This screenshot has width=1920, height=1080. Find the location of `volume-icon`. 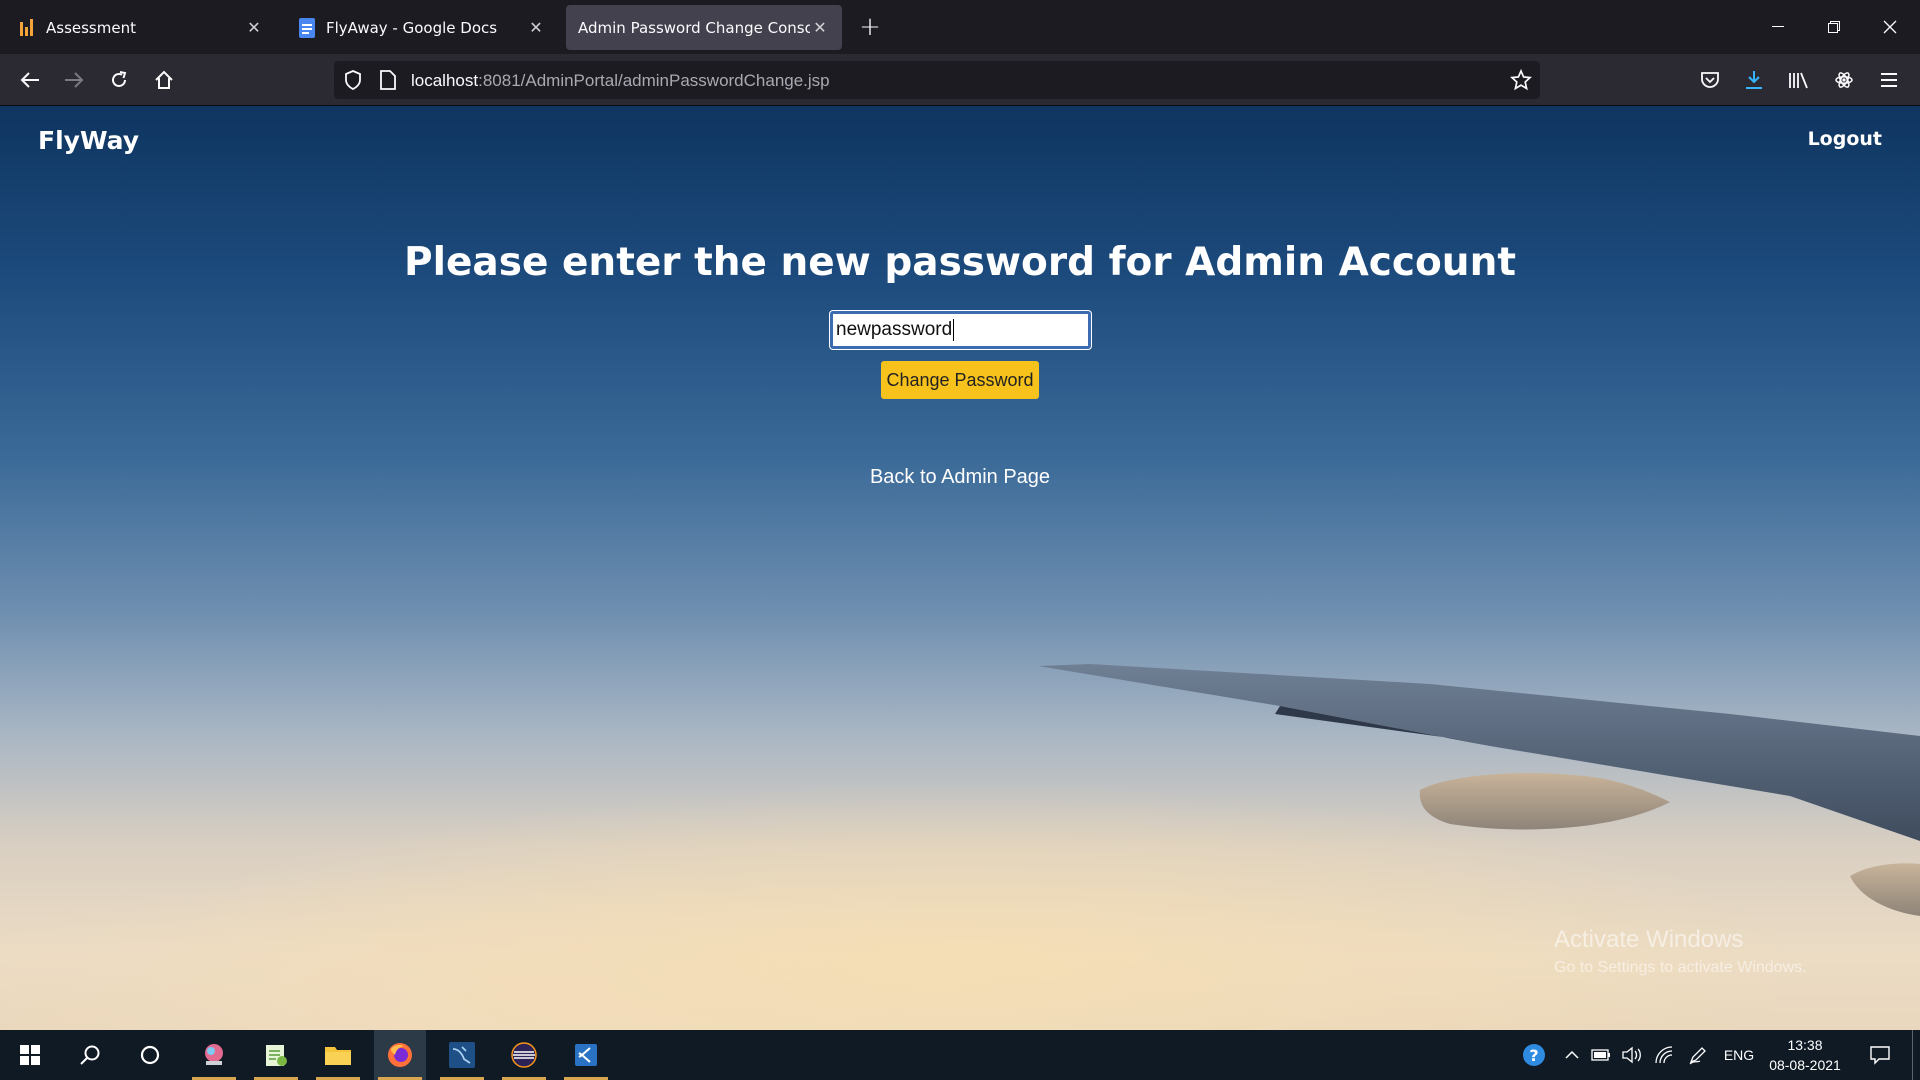

volume-icon is located at coordinates (1632, 1055).